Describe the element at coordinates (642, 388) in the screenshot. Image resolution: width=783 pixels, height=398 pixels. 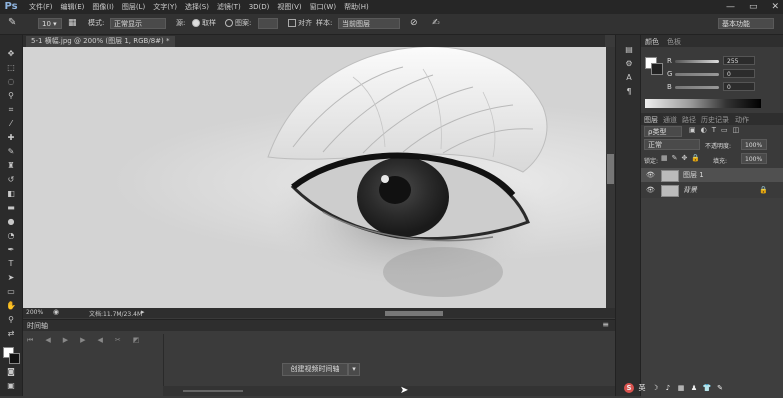
I see `lang-icon: 英` at that location.